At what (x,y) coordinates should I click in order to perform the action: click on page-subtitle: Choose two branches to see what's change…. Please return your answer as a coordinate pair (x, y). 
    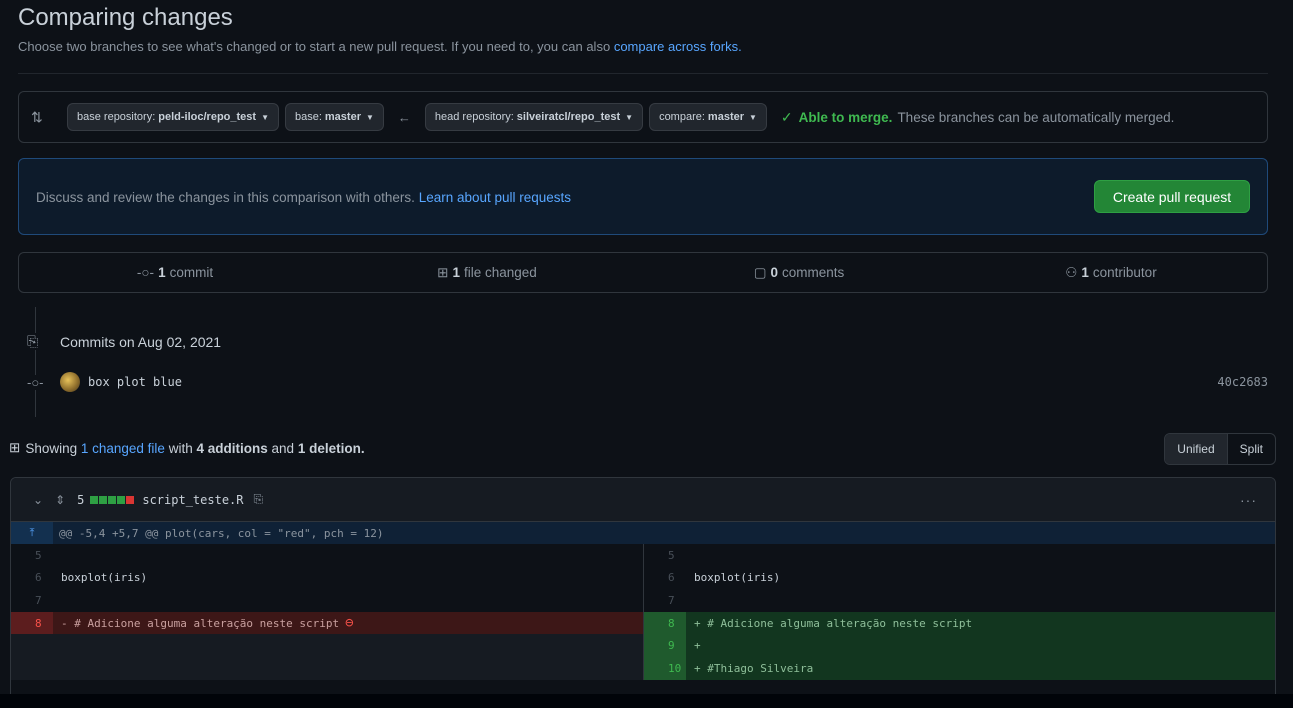
    Looking at the image, I should click on (380, 46).